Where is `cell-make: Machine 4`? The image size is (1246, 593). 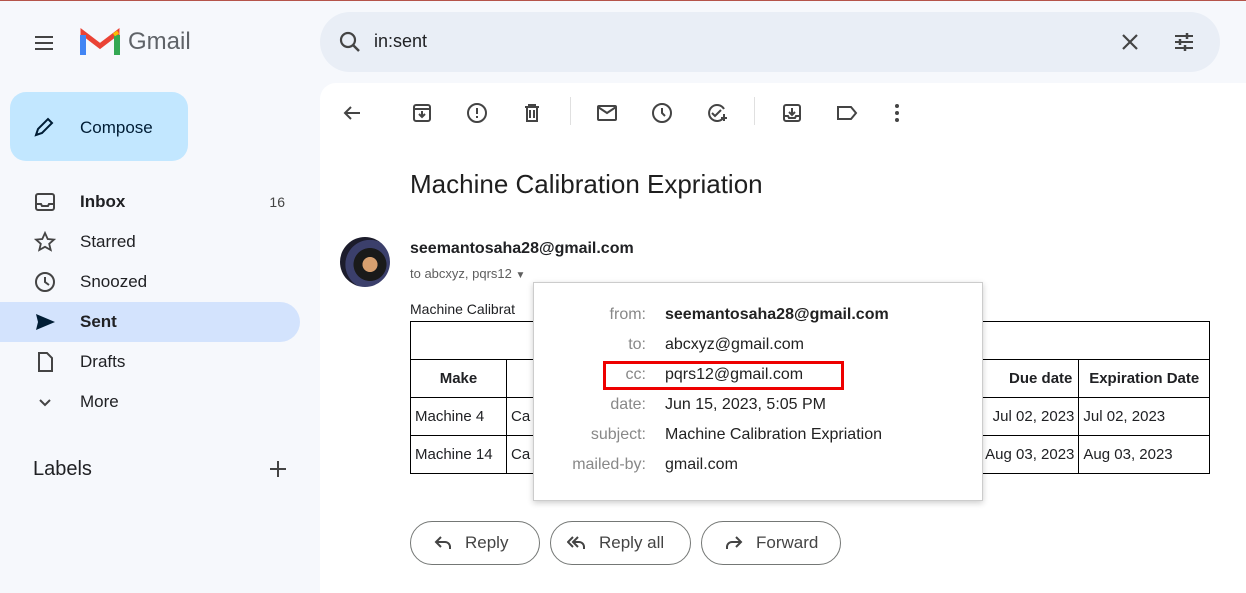 cell-make: Machine 4 is located at coordinates (458, 416).